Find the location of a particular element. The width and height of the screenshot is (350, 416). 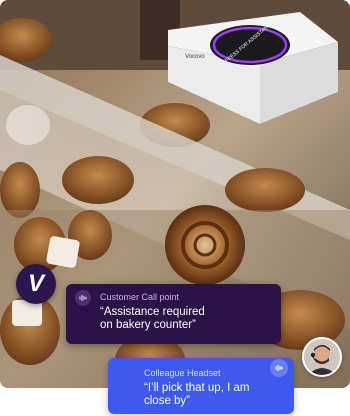

vocovo-logo-badge: V is located at coordinates (36, 284).